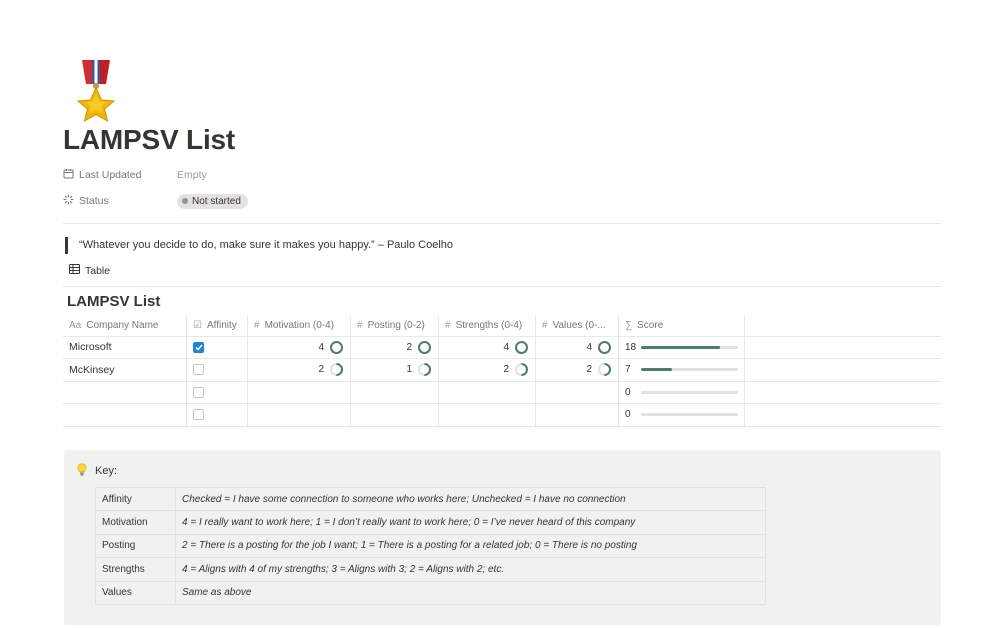  What do you see at coordinates (487, 347) in the screenshot?
I see `cell-strengths: 4` at bounding box center [487, 347].